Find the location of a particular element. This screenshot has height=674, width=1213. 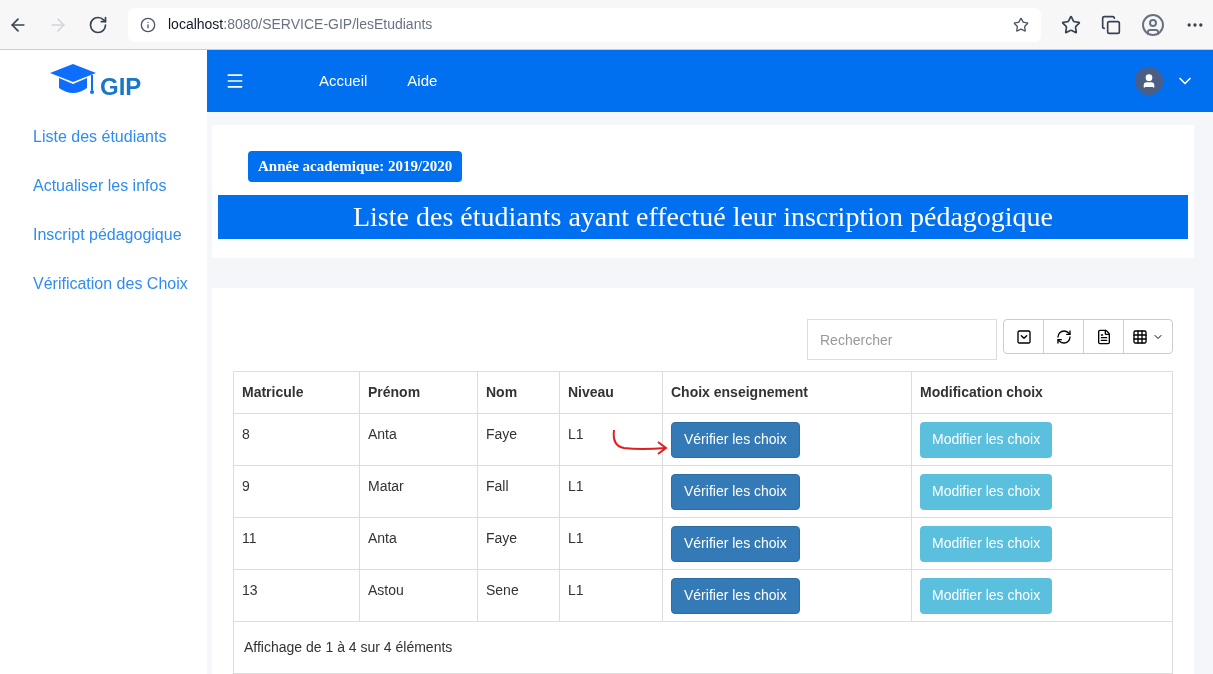

info-icon is located at coordinates (148, 24).